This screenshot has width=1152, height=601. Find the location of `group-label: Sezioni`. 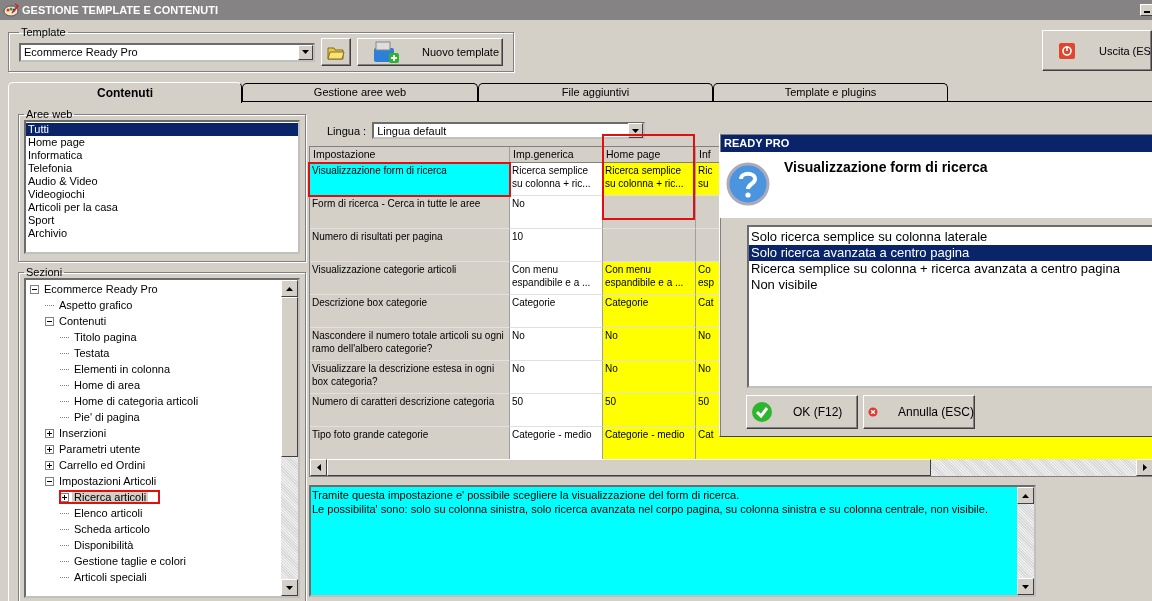

group-label: Sezioni is located at coordinates (44, 272).